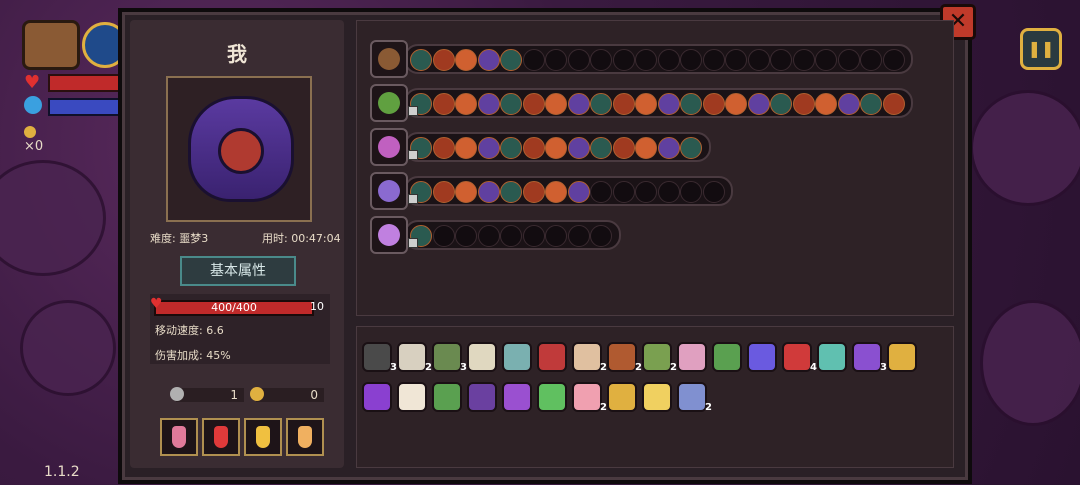 This screenshot has height=485, width=1080. I want to click on boot-relic-icon, so click(517, 397).